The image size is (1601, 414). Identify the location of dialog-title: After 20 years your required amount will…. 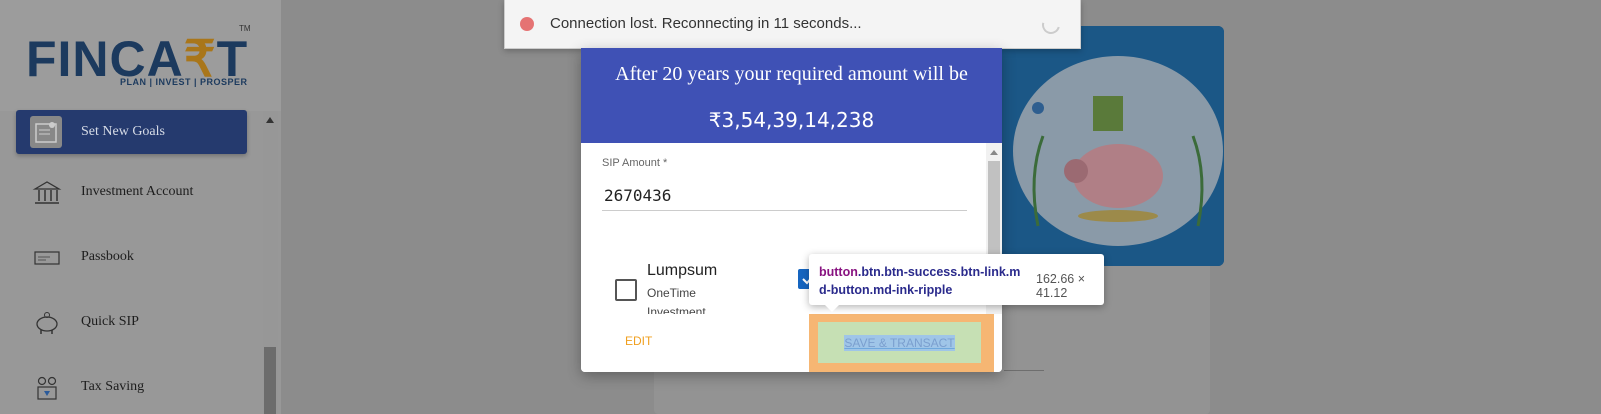
(791, 74).